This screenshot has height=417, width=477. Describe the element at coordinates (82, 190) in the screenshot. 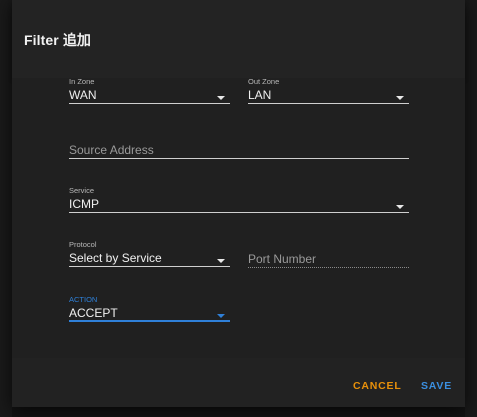

I see `service-label: Service` at that location.